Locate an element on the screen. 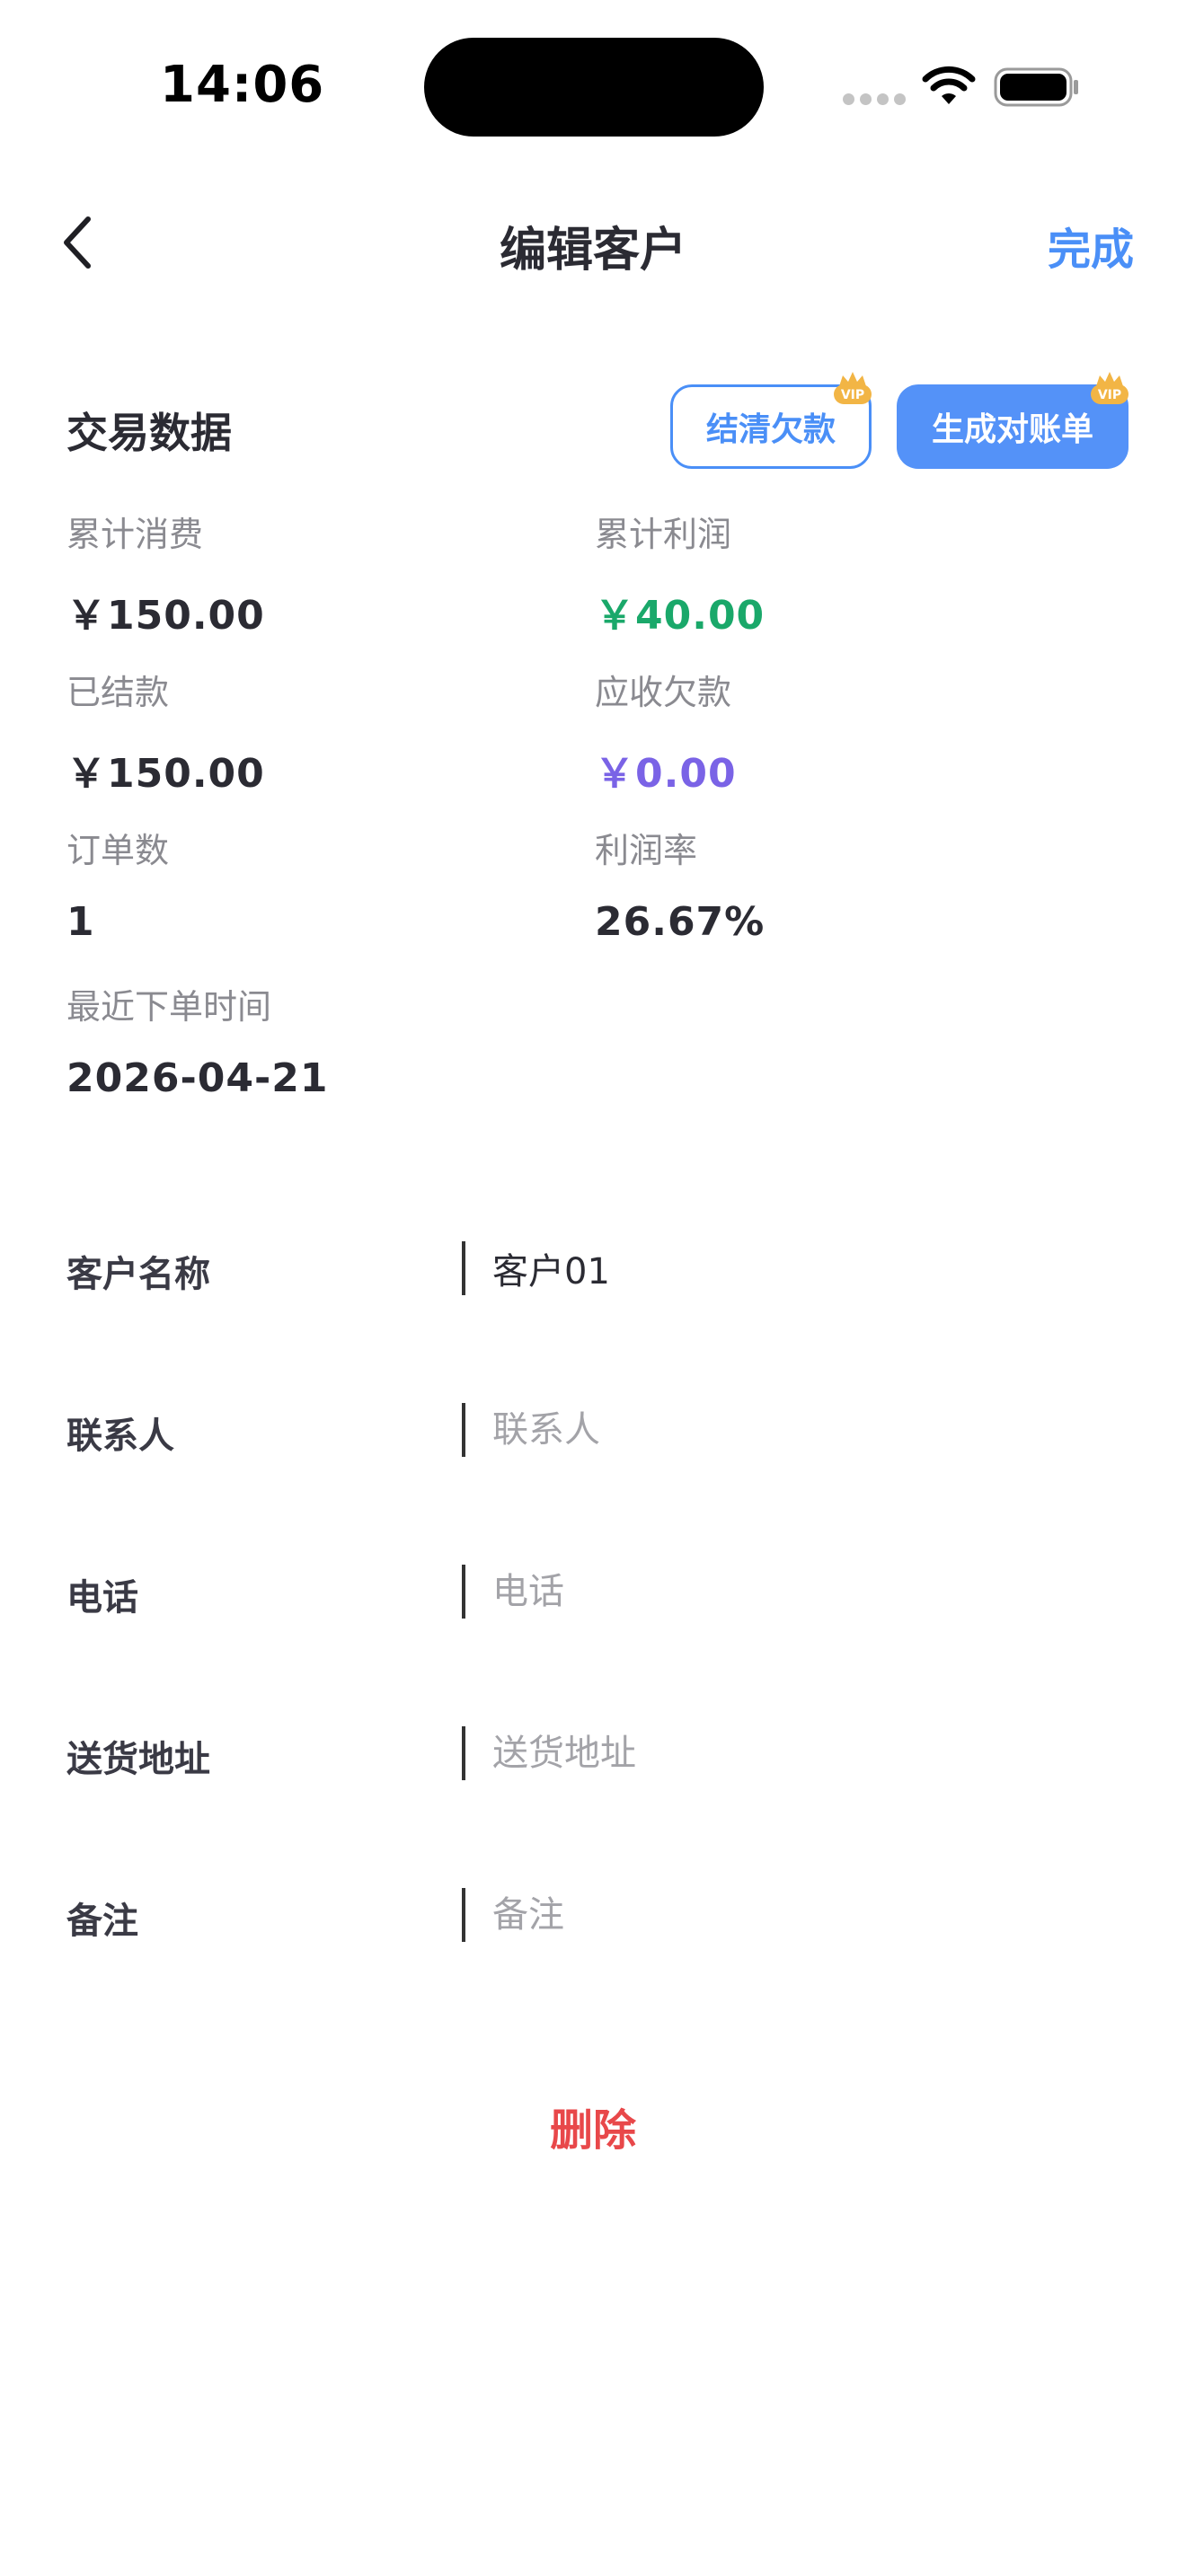  stat-order-count: 订单数 1 is located at coordinates (117, 884).